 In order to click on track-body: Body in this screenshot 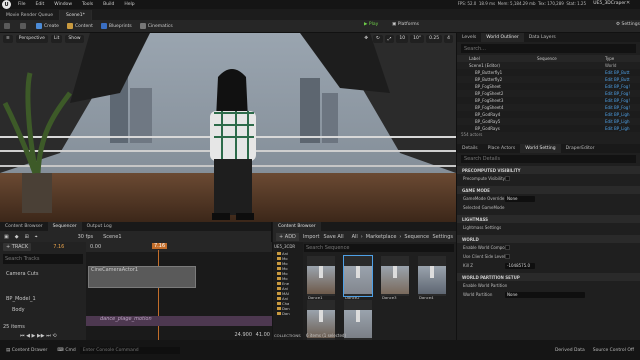, I will do `click(43, 309)`.